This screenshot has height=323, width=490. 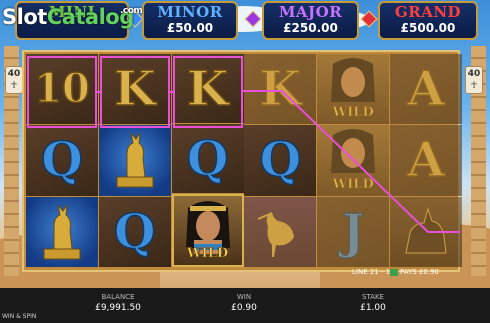 I want to click on balance-display: BALANCE £9,991.50, so click(x=118, y=303).